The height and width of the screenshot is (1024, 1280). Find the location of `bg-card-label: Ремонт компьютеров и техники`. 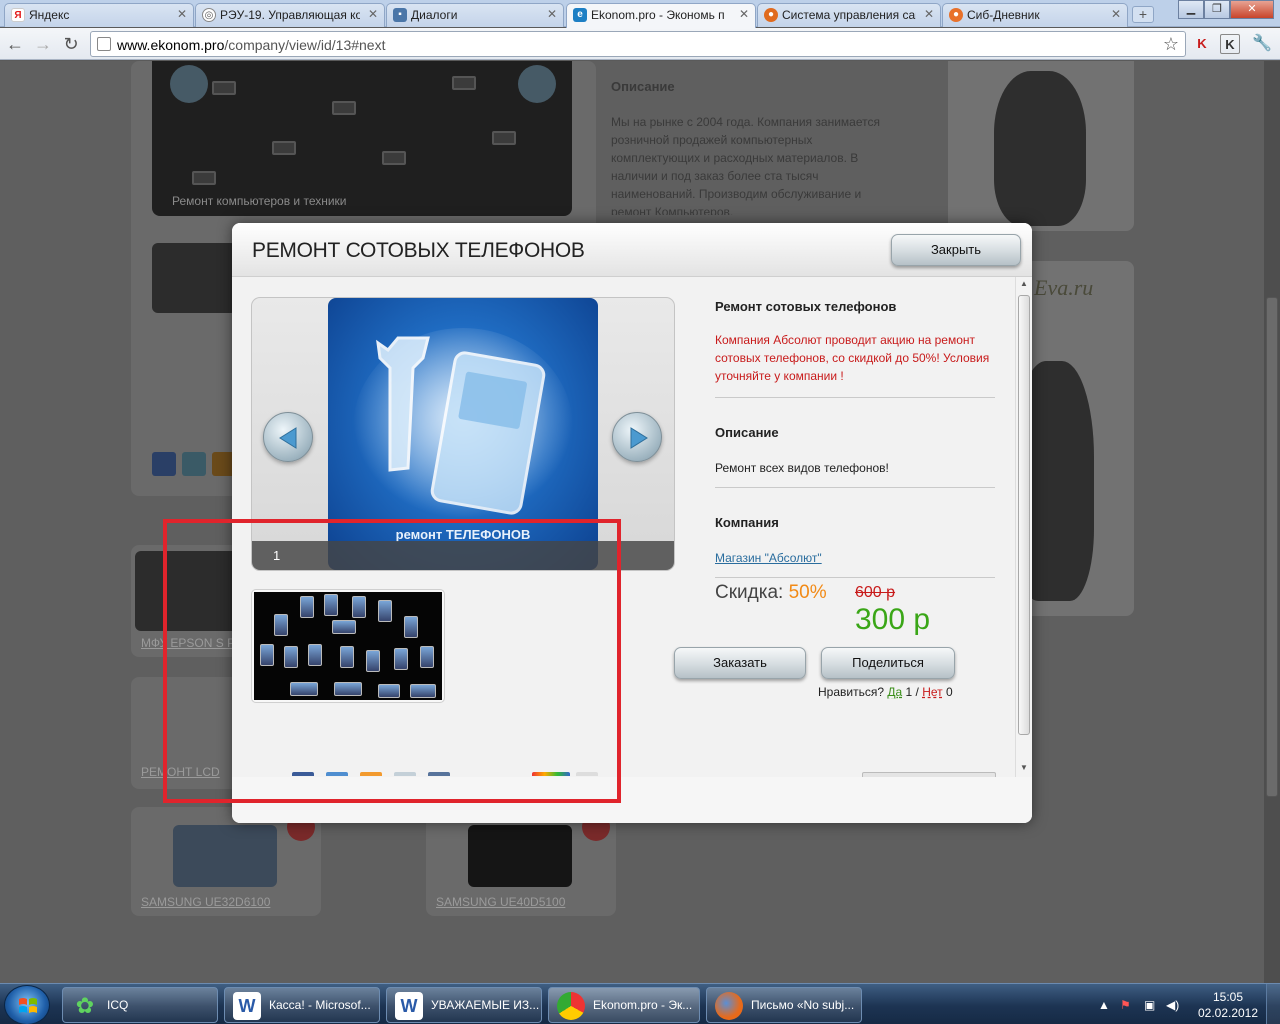

bg-card-label: Ремонт компьютеров и техники is located at coordinates (259, 201).